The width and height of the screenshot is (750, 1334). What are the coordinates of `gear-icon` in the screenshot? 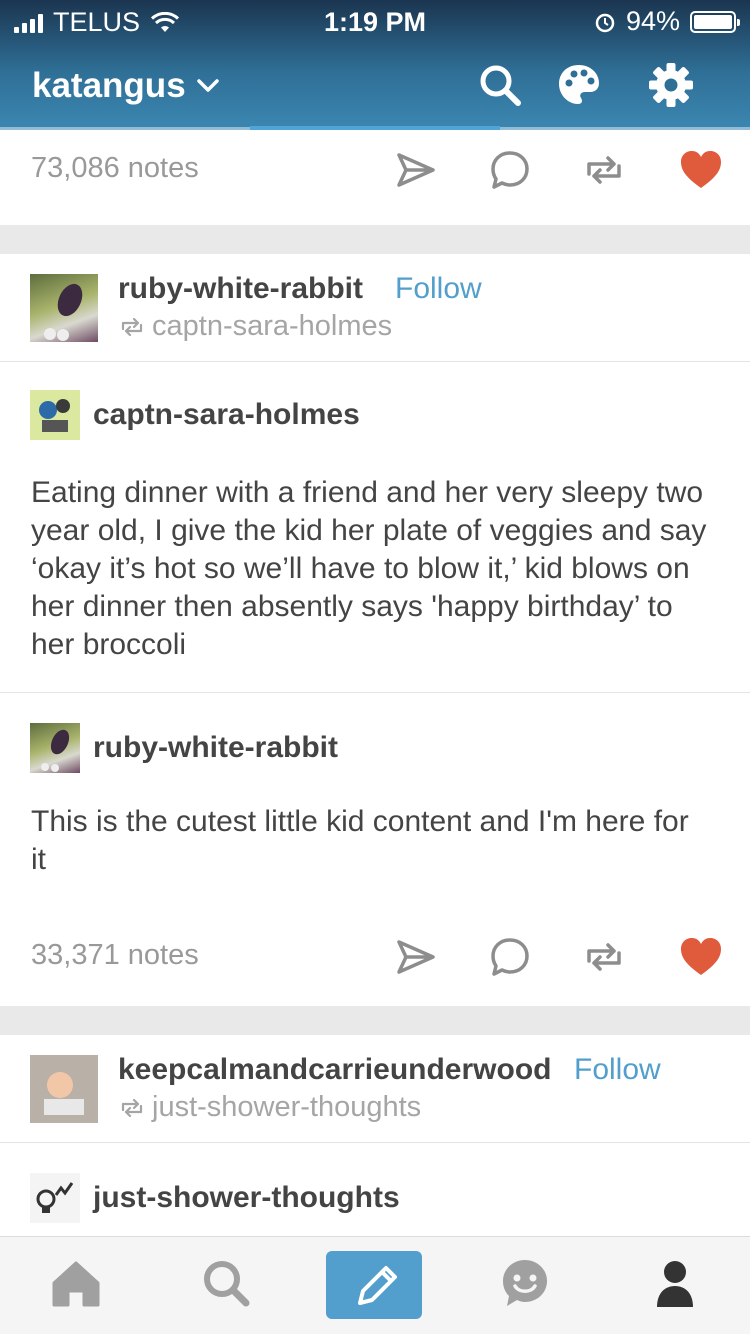 It's located at (671, 85).